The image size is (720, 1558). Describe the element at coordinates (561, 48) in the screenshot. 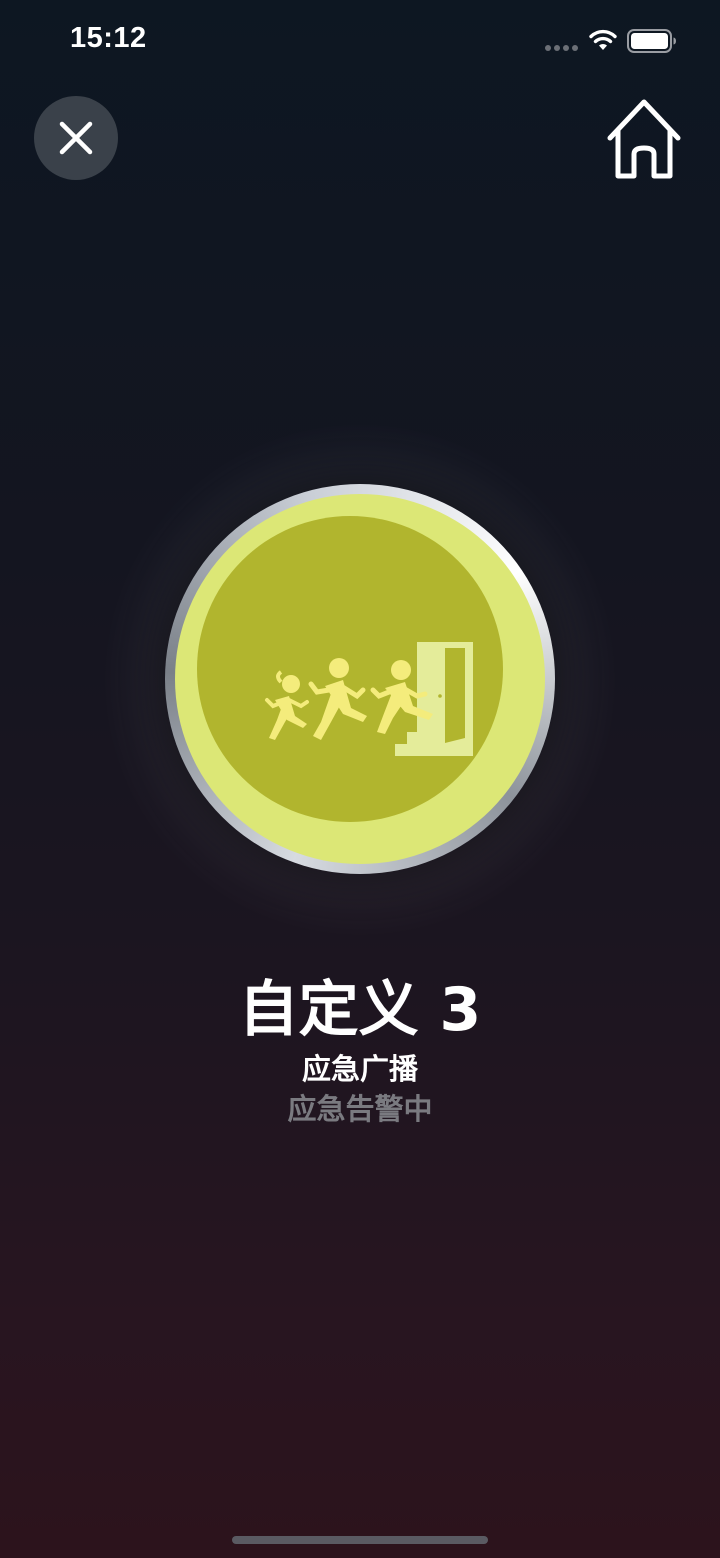

I see `cellular-signal-icon` at that location.